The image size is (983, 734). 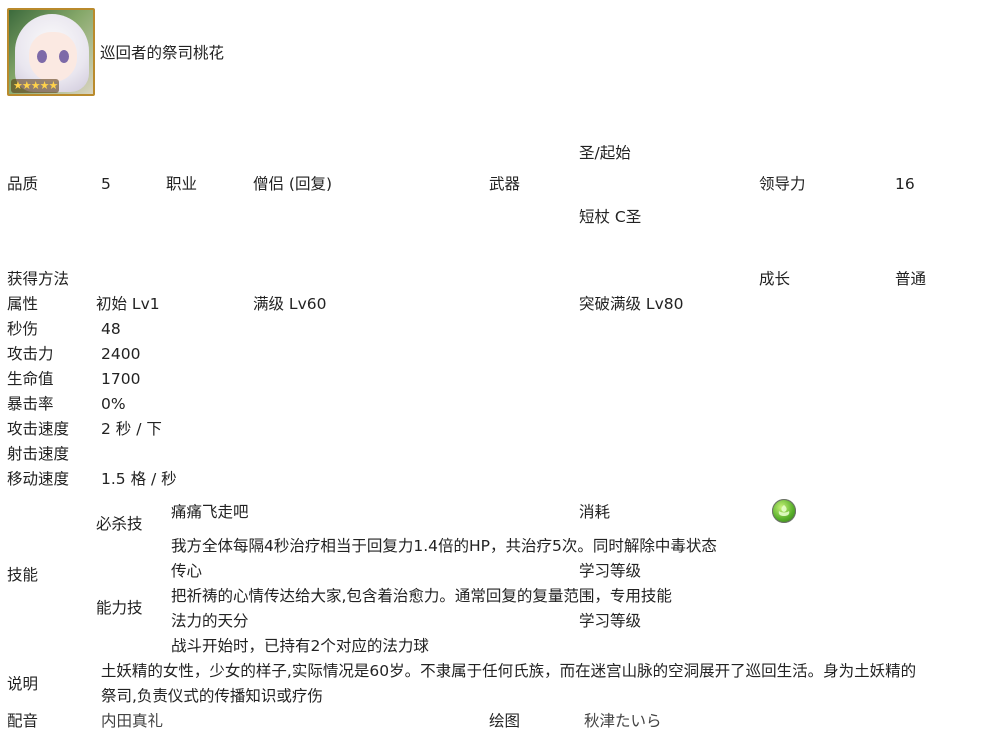 What do you see at coordinates (444, 546) in the screenshot?
I see `special-skill-desc: 我方全体每隔4秒治疗相当于回复力1.4倍的HP，共治疗5次。同时解除中毒状态` at bounding box center [444, 546].